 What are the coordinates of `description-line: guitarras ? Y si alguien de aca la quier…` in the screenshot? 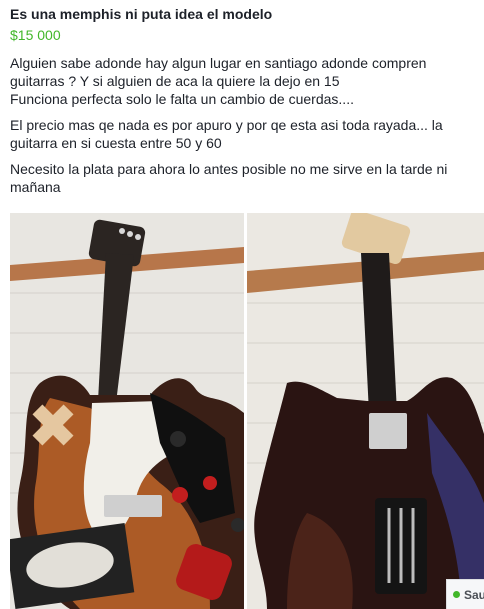 It's located at (175, 81).